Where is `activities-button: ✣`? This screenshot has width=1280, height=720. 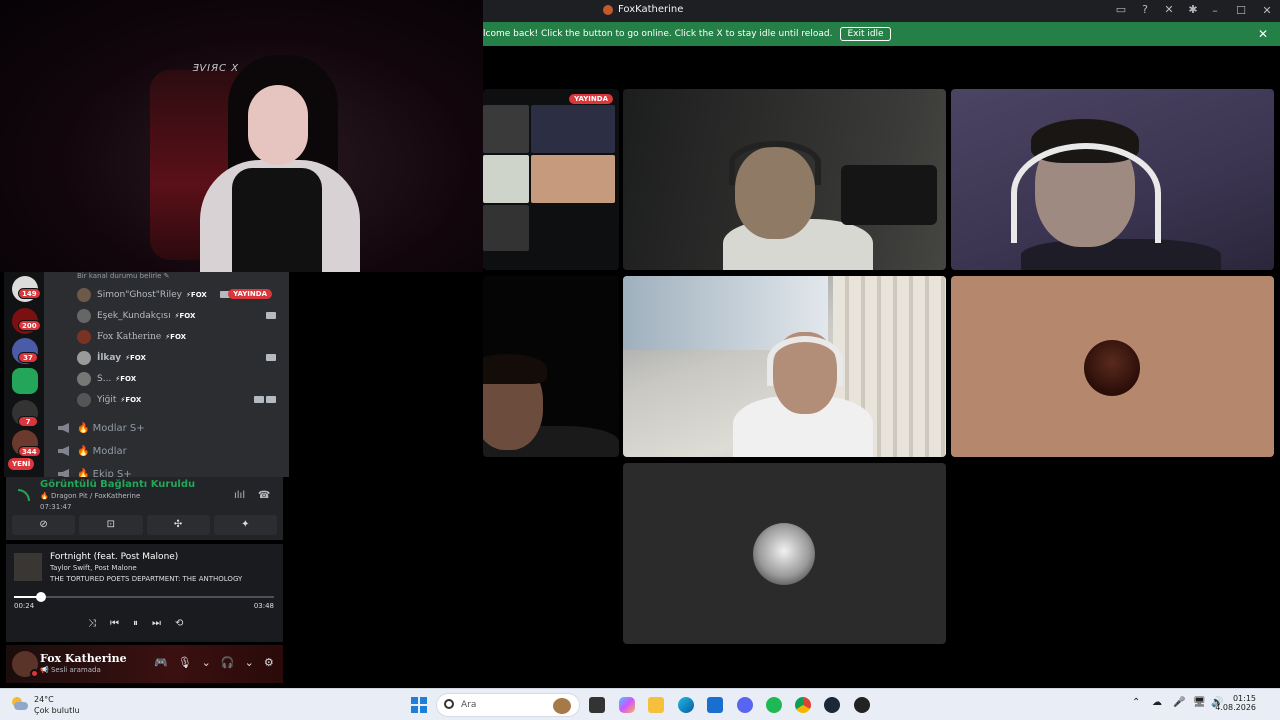
activities-button: ✣ is located at coordinates (178, 525).